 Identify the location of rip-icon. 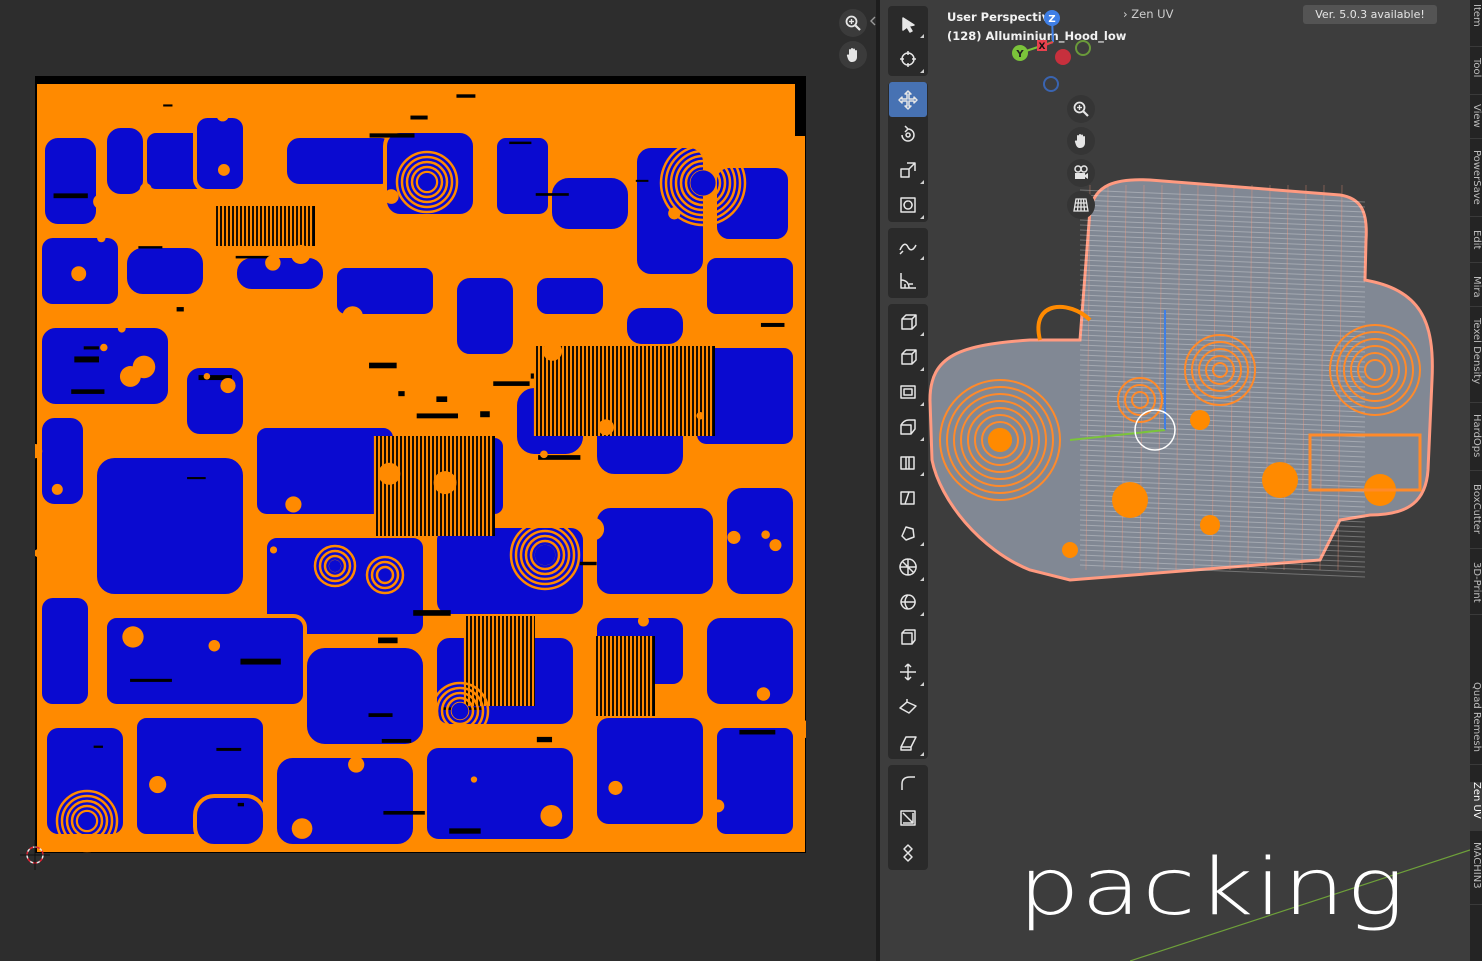
(908, 743).